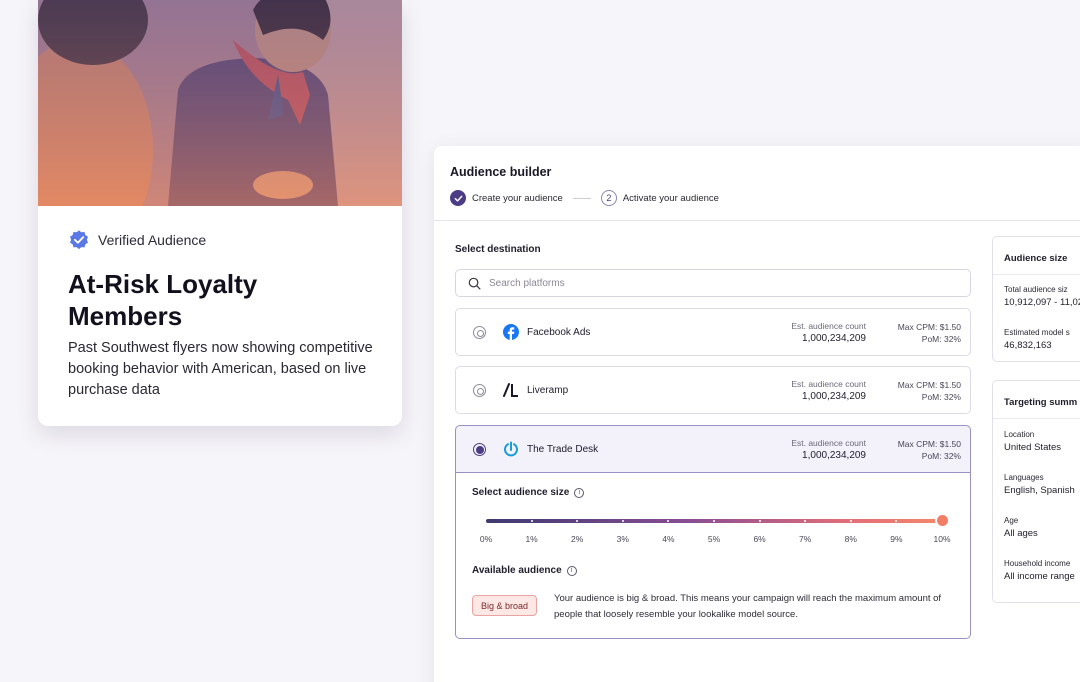  What do you see at coordinates (1033, 447) in the screenshot?
I see `stat-value: United States` at bounding box center [1033, 447].